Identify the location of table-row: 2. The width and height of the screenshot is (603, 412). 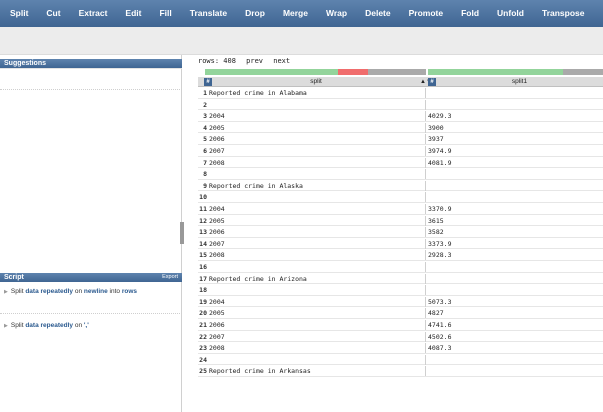
(400, 105).